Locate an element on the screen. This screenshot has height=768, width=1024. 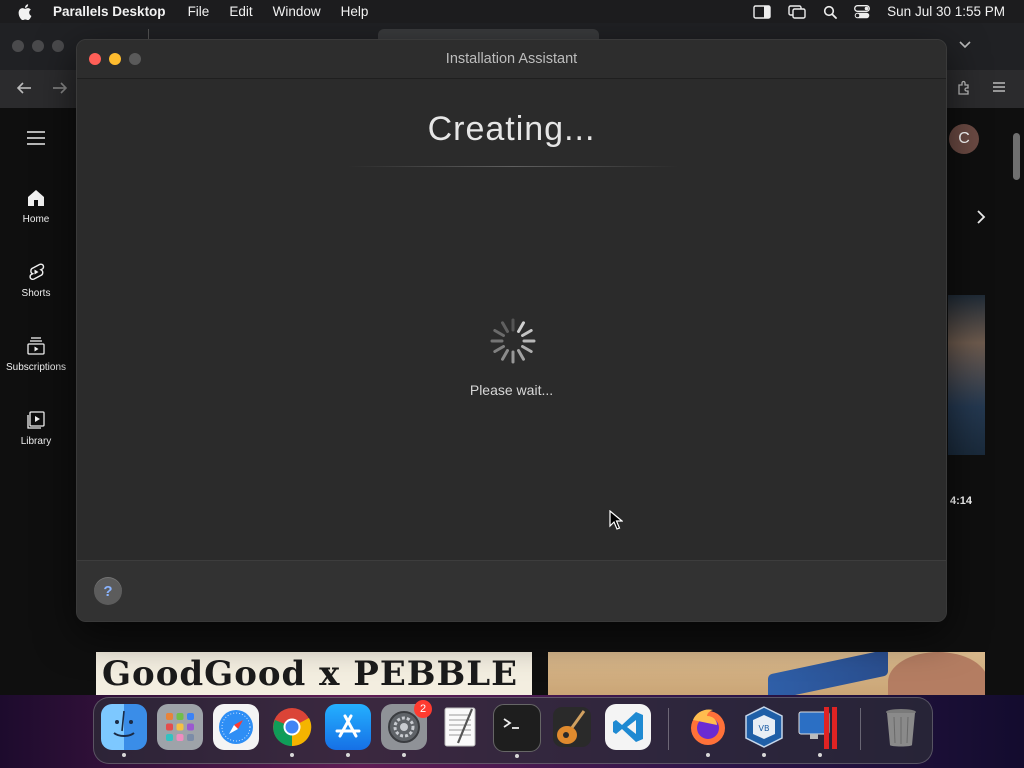
dock: 2 VB is located at coordinates (513, 730).